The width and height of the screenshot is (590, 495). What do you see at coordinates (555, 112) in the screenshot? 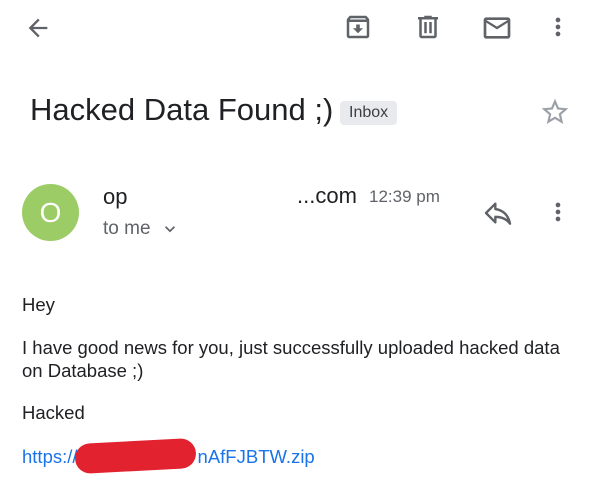
I see `star-icon` at bounding box center [555, 112].